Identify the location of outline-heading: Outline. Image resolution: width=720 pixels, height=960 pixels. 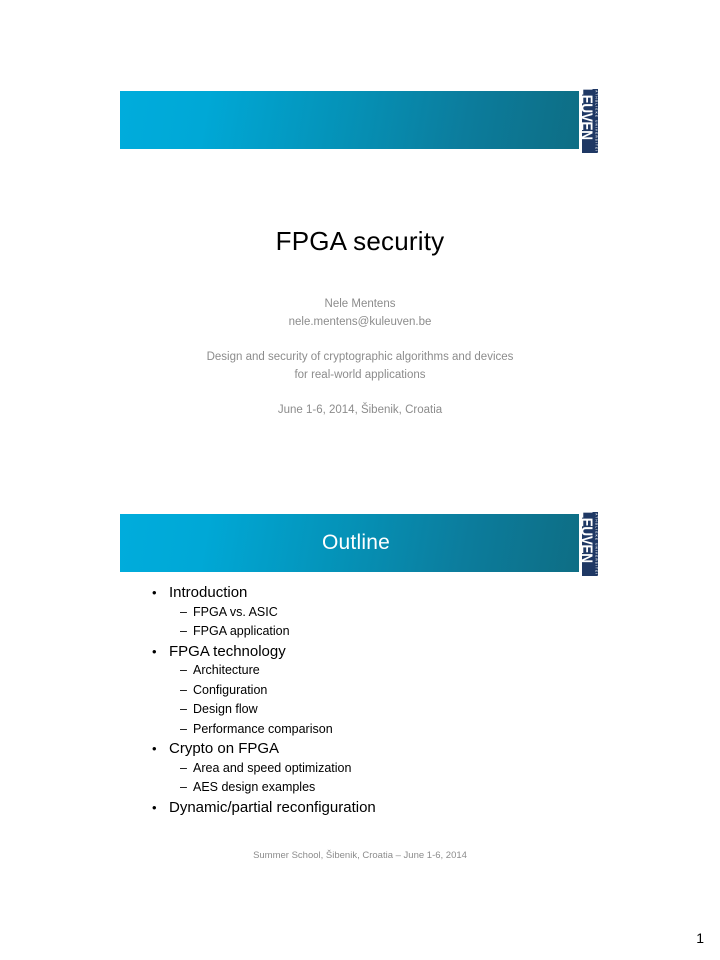
(356, 542).